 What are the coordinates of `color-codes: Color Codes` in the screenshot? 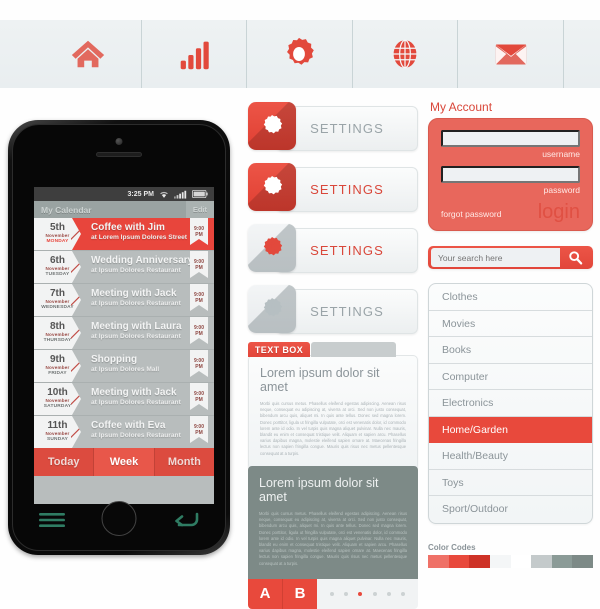 It's located at (510, 555).